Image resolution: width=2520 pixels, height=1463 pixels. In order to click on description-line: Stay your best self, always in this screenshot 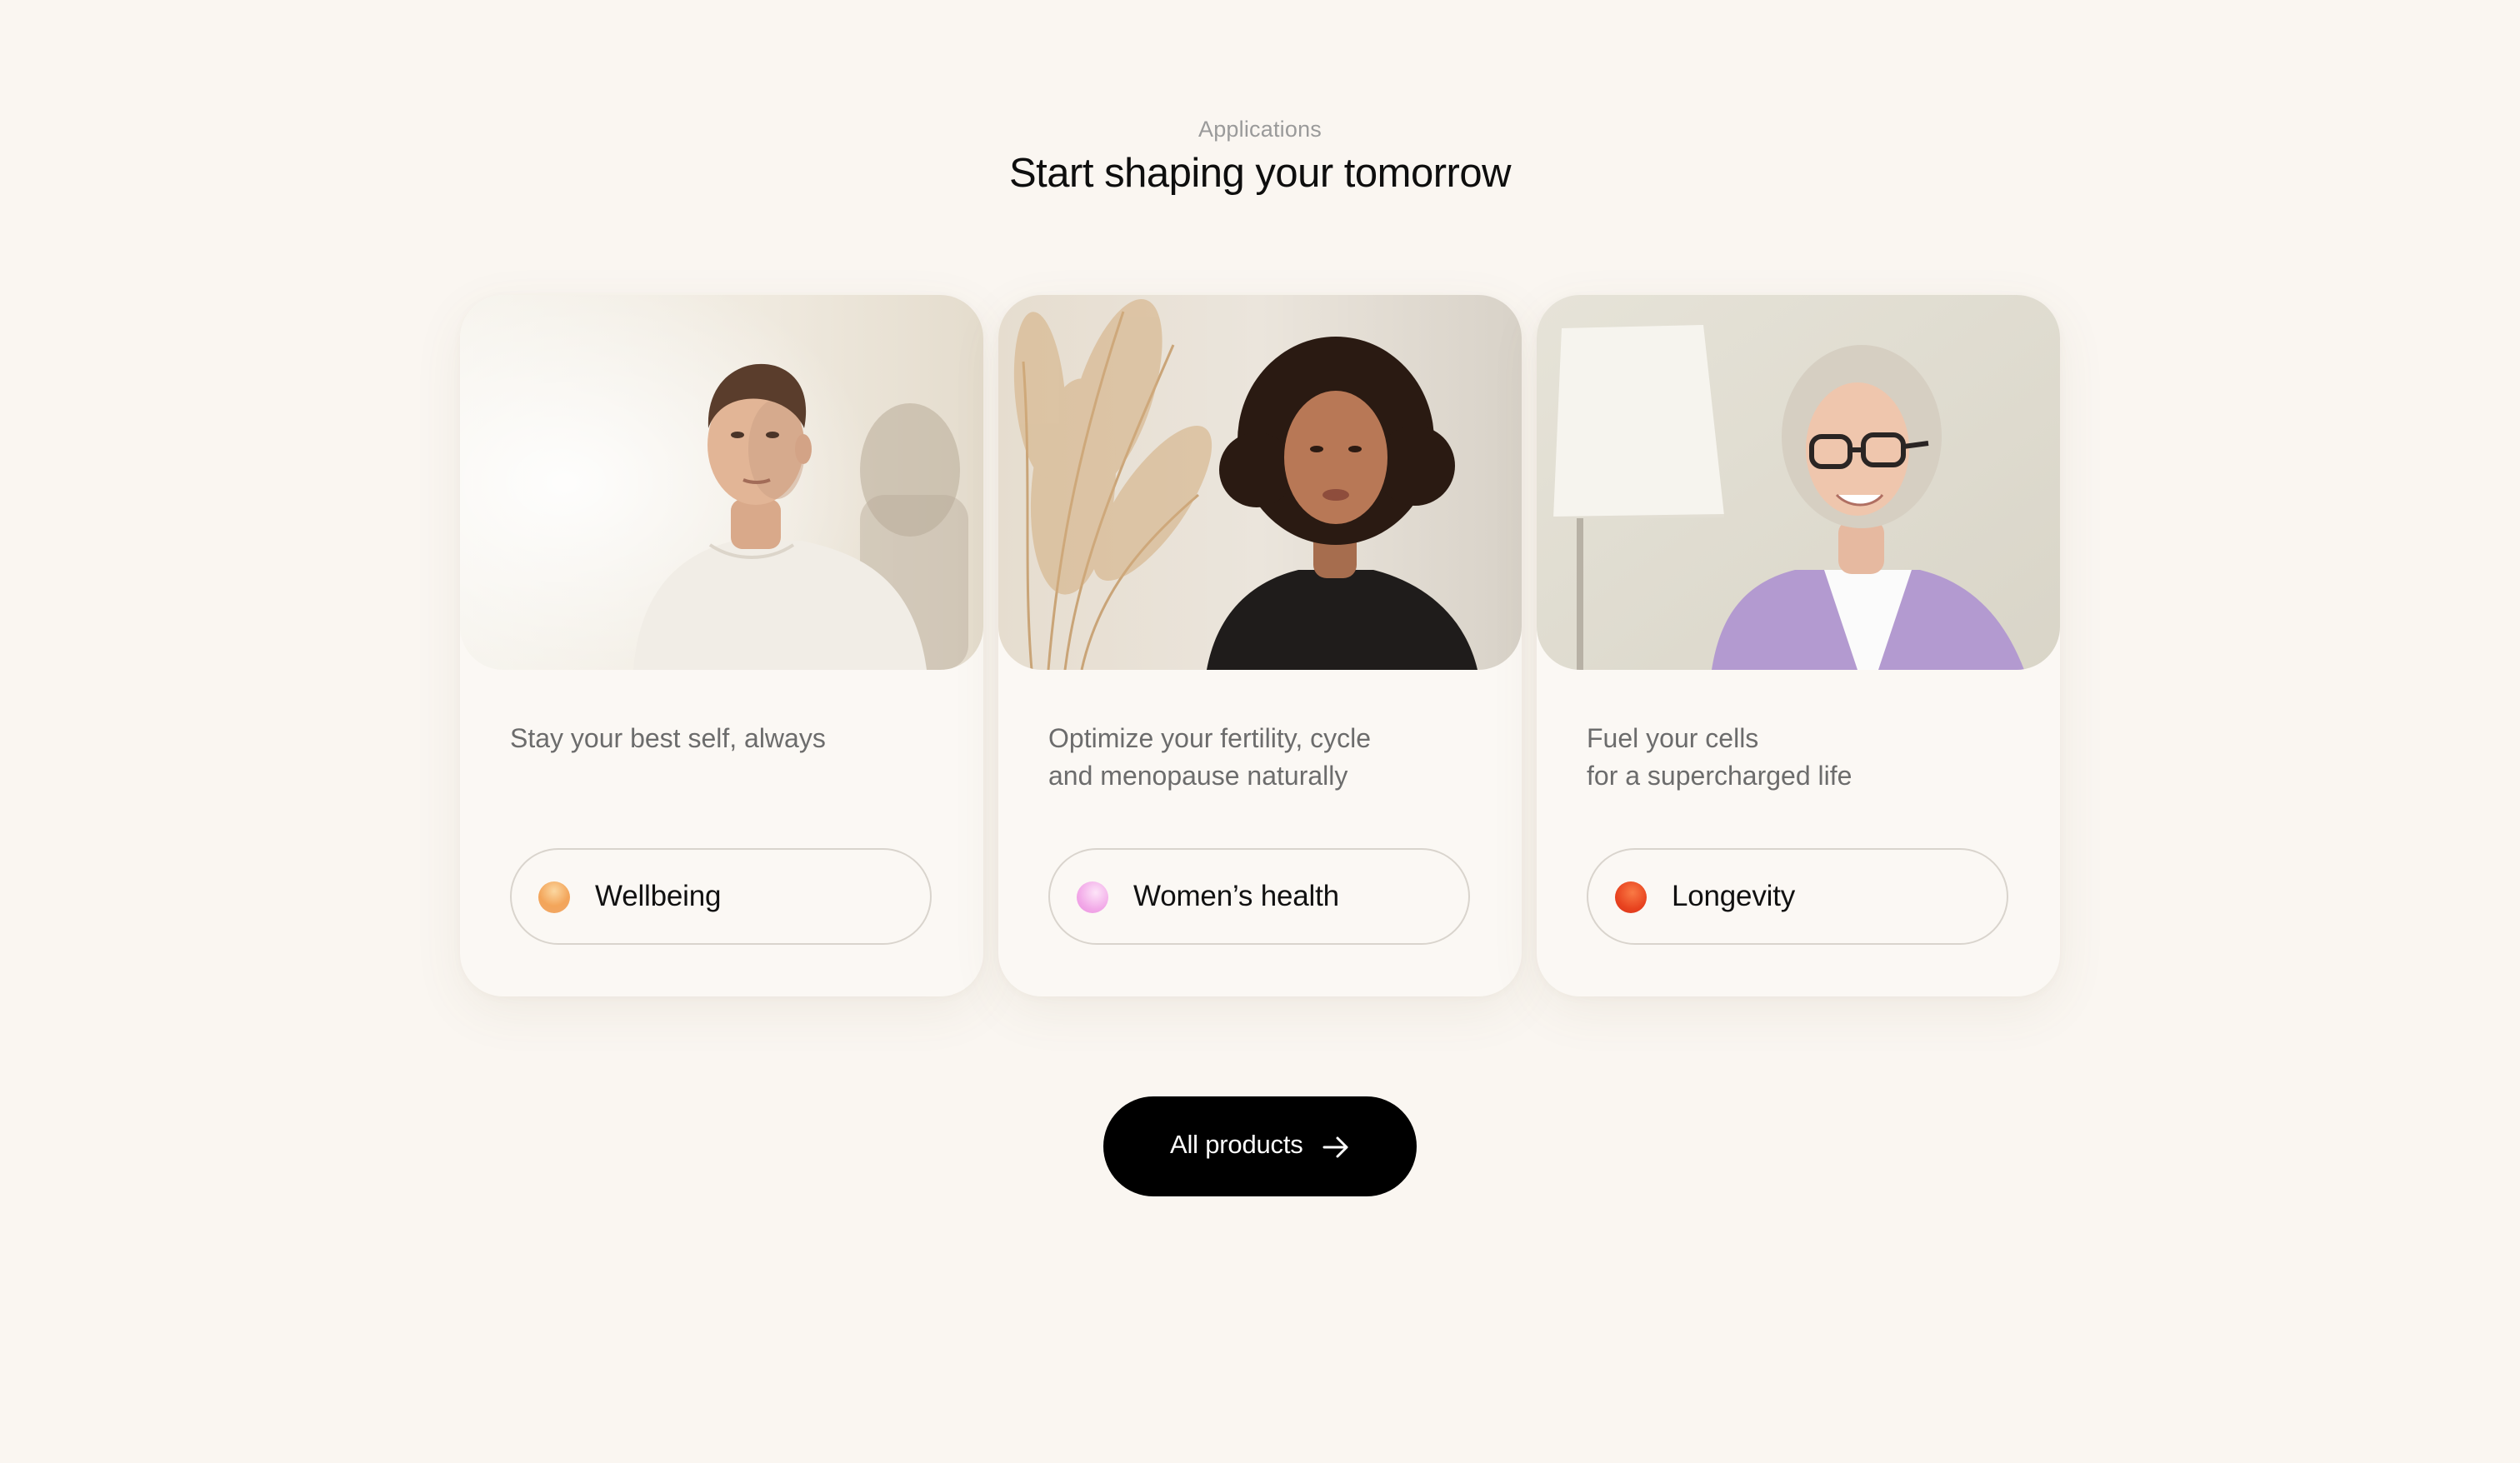, I will do `click(668, 738)`.